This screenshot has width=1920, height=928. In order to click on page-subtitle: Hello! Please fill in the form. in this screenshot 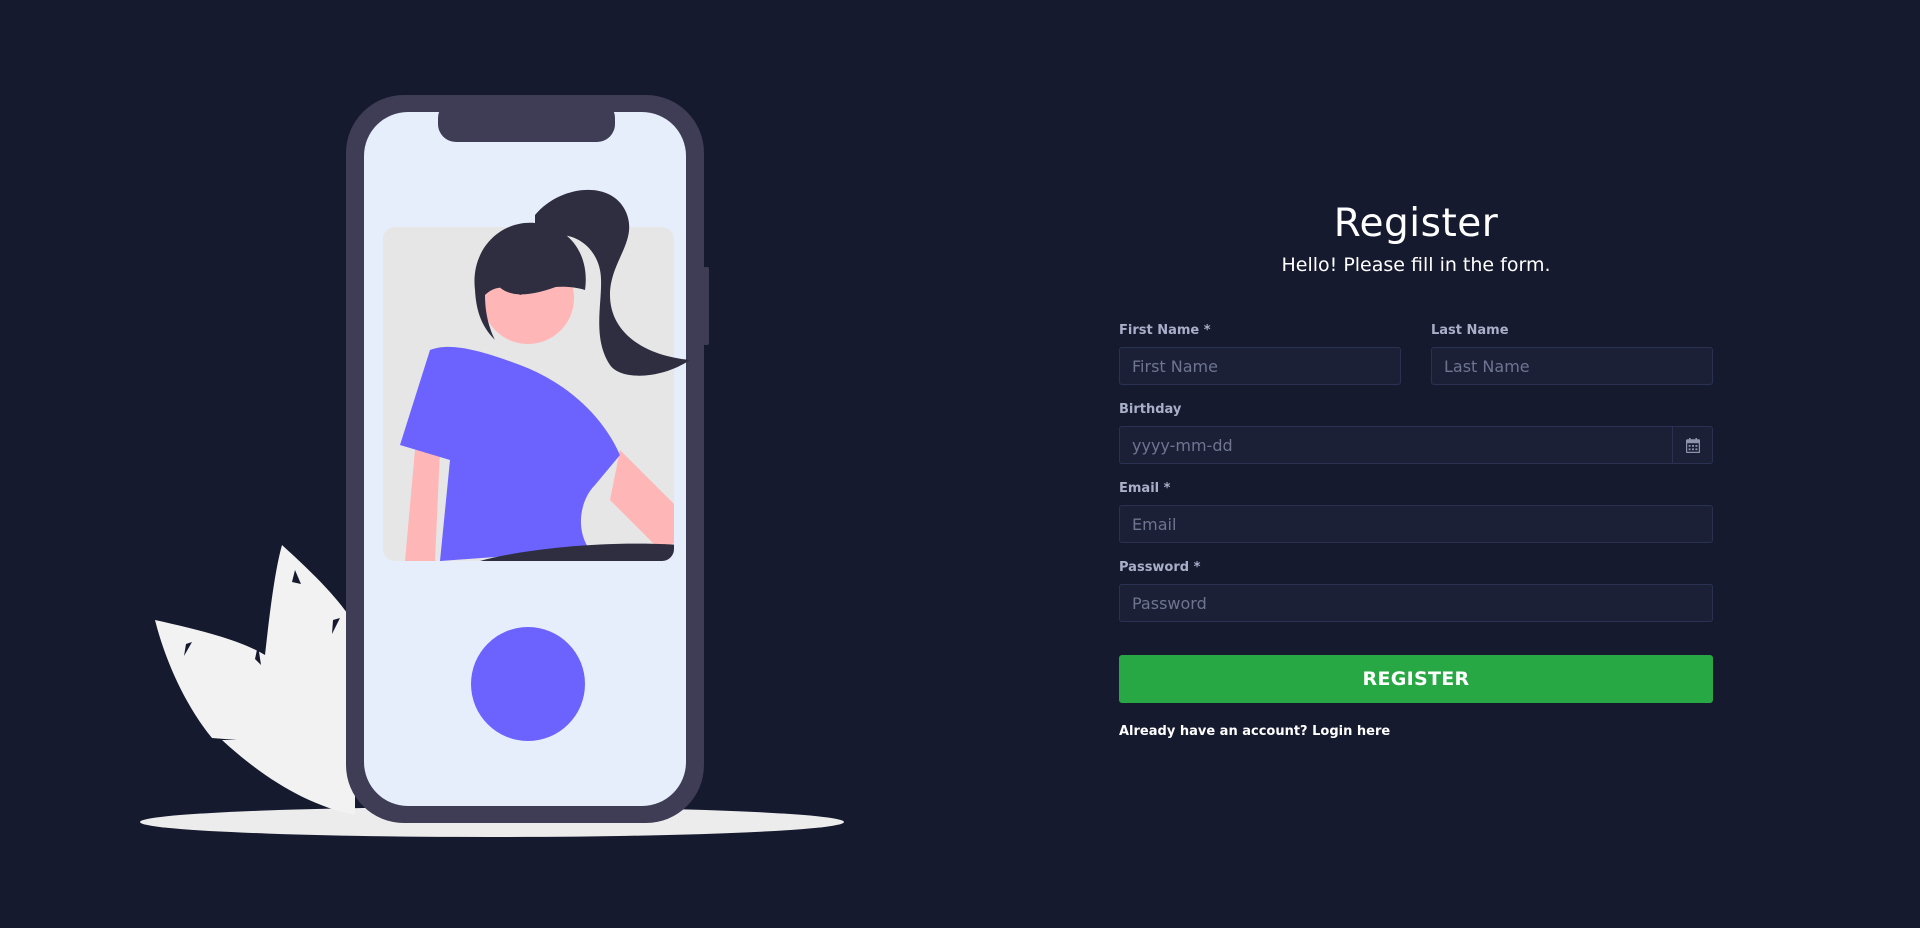, I will do `click(1416, 265)`.